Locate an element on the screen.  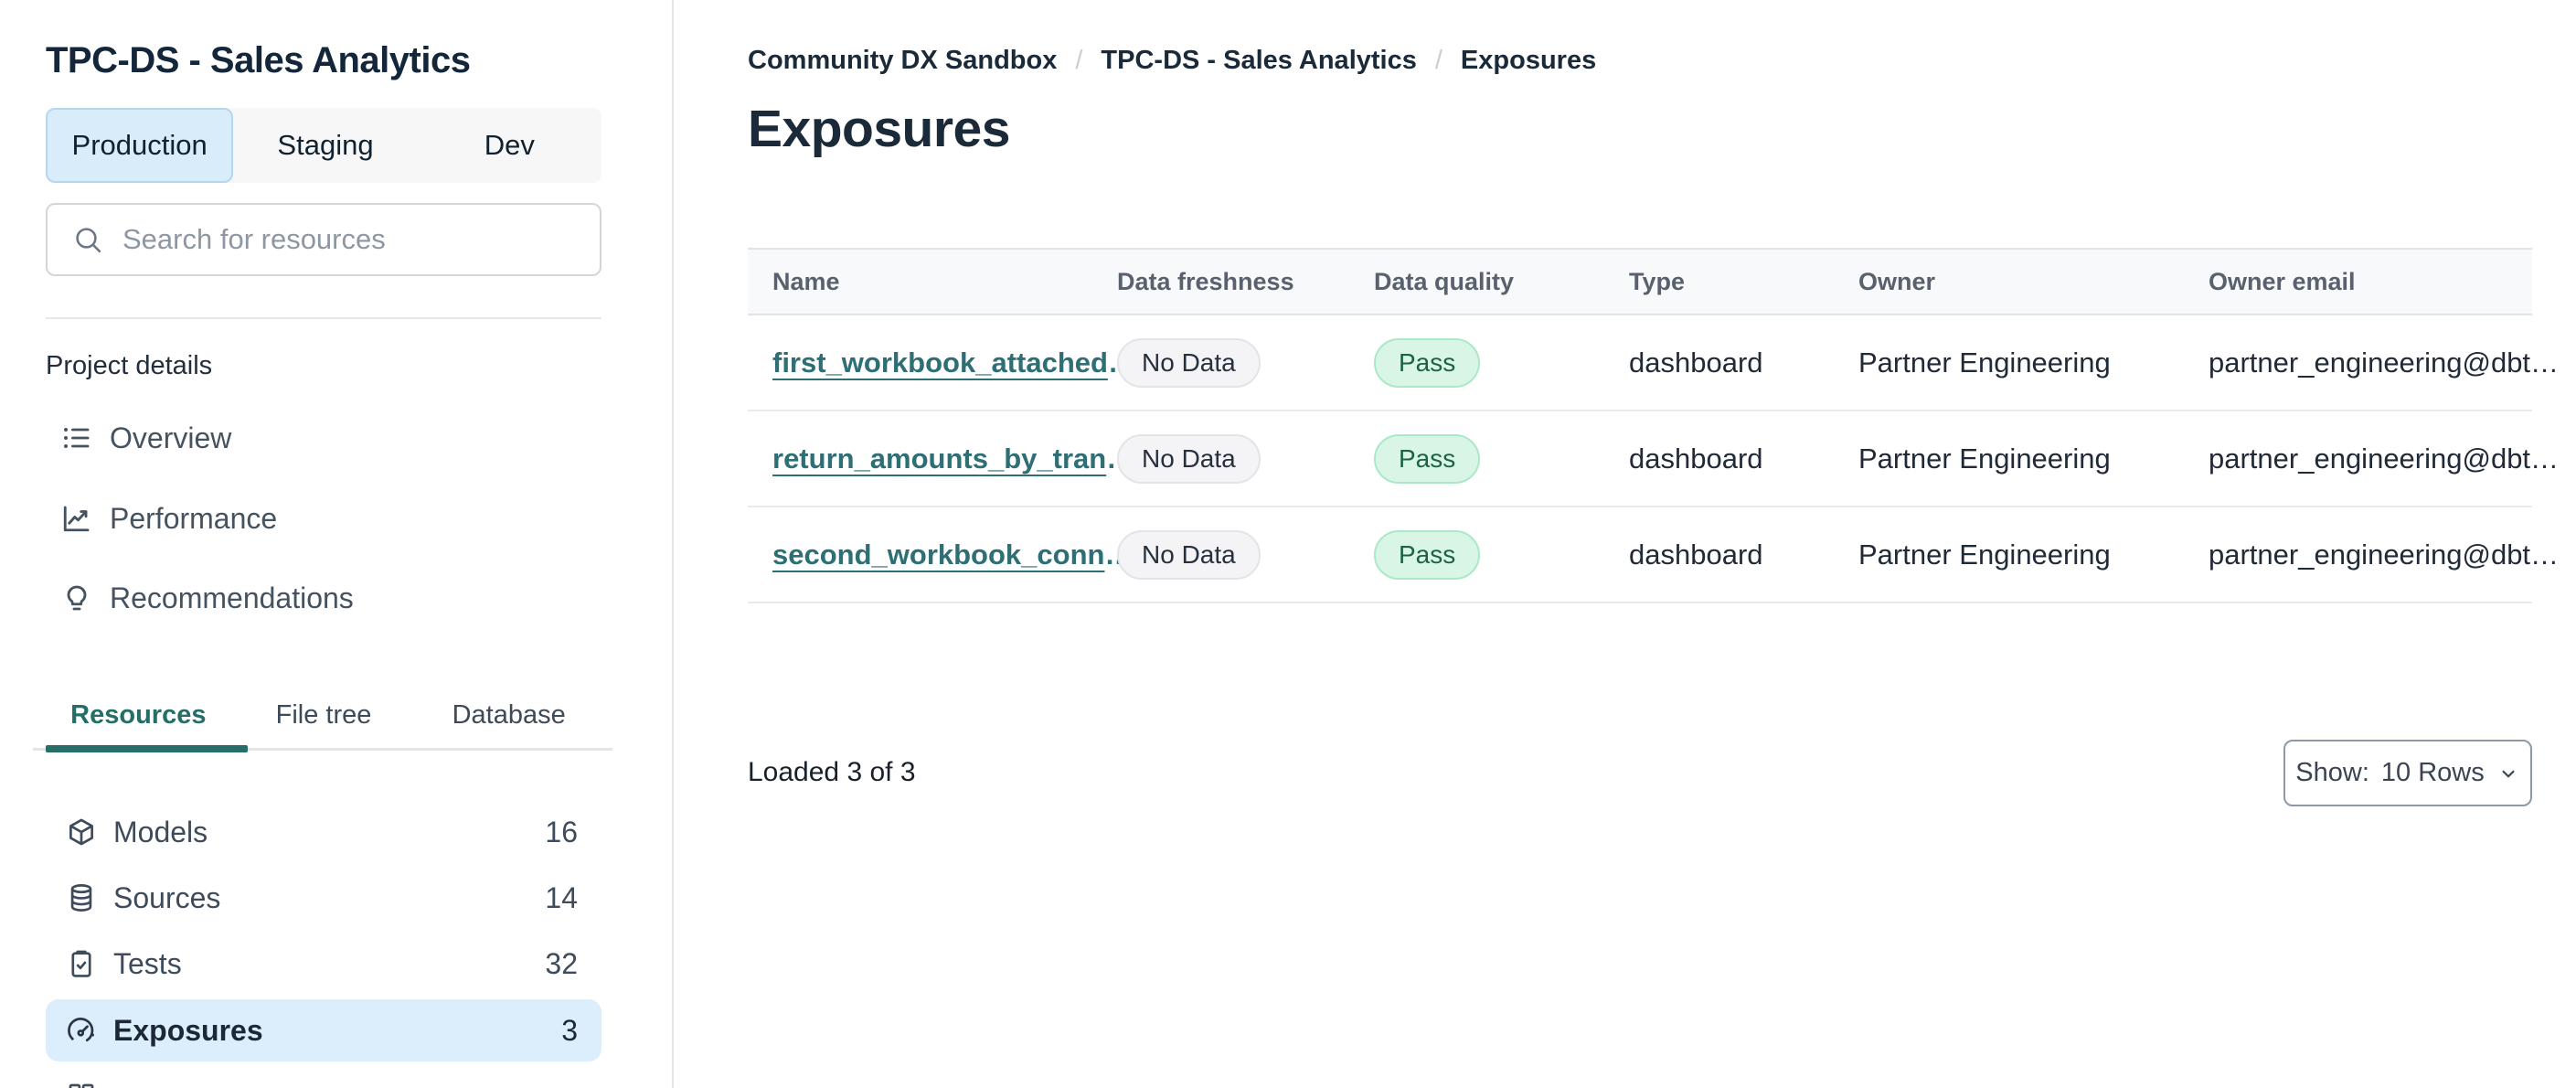
sidebar-item-models: Models 16 is located at coordinates (323, 832).